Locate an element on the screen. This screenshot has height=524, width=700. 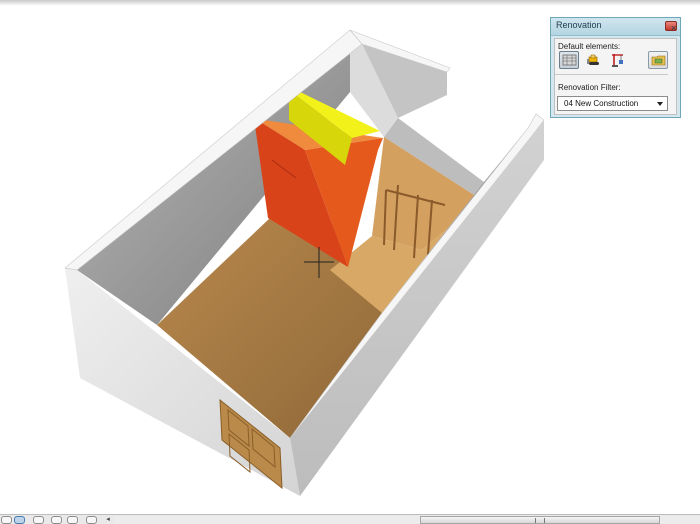
zoom-icon is located at coordinates (19, 520).